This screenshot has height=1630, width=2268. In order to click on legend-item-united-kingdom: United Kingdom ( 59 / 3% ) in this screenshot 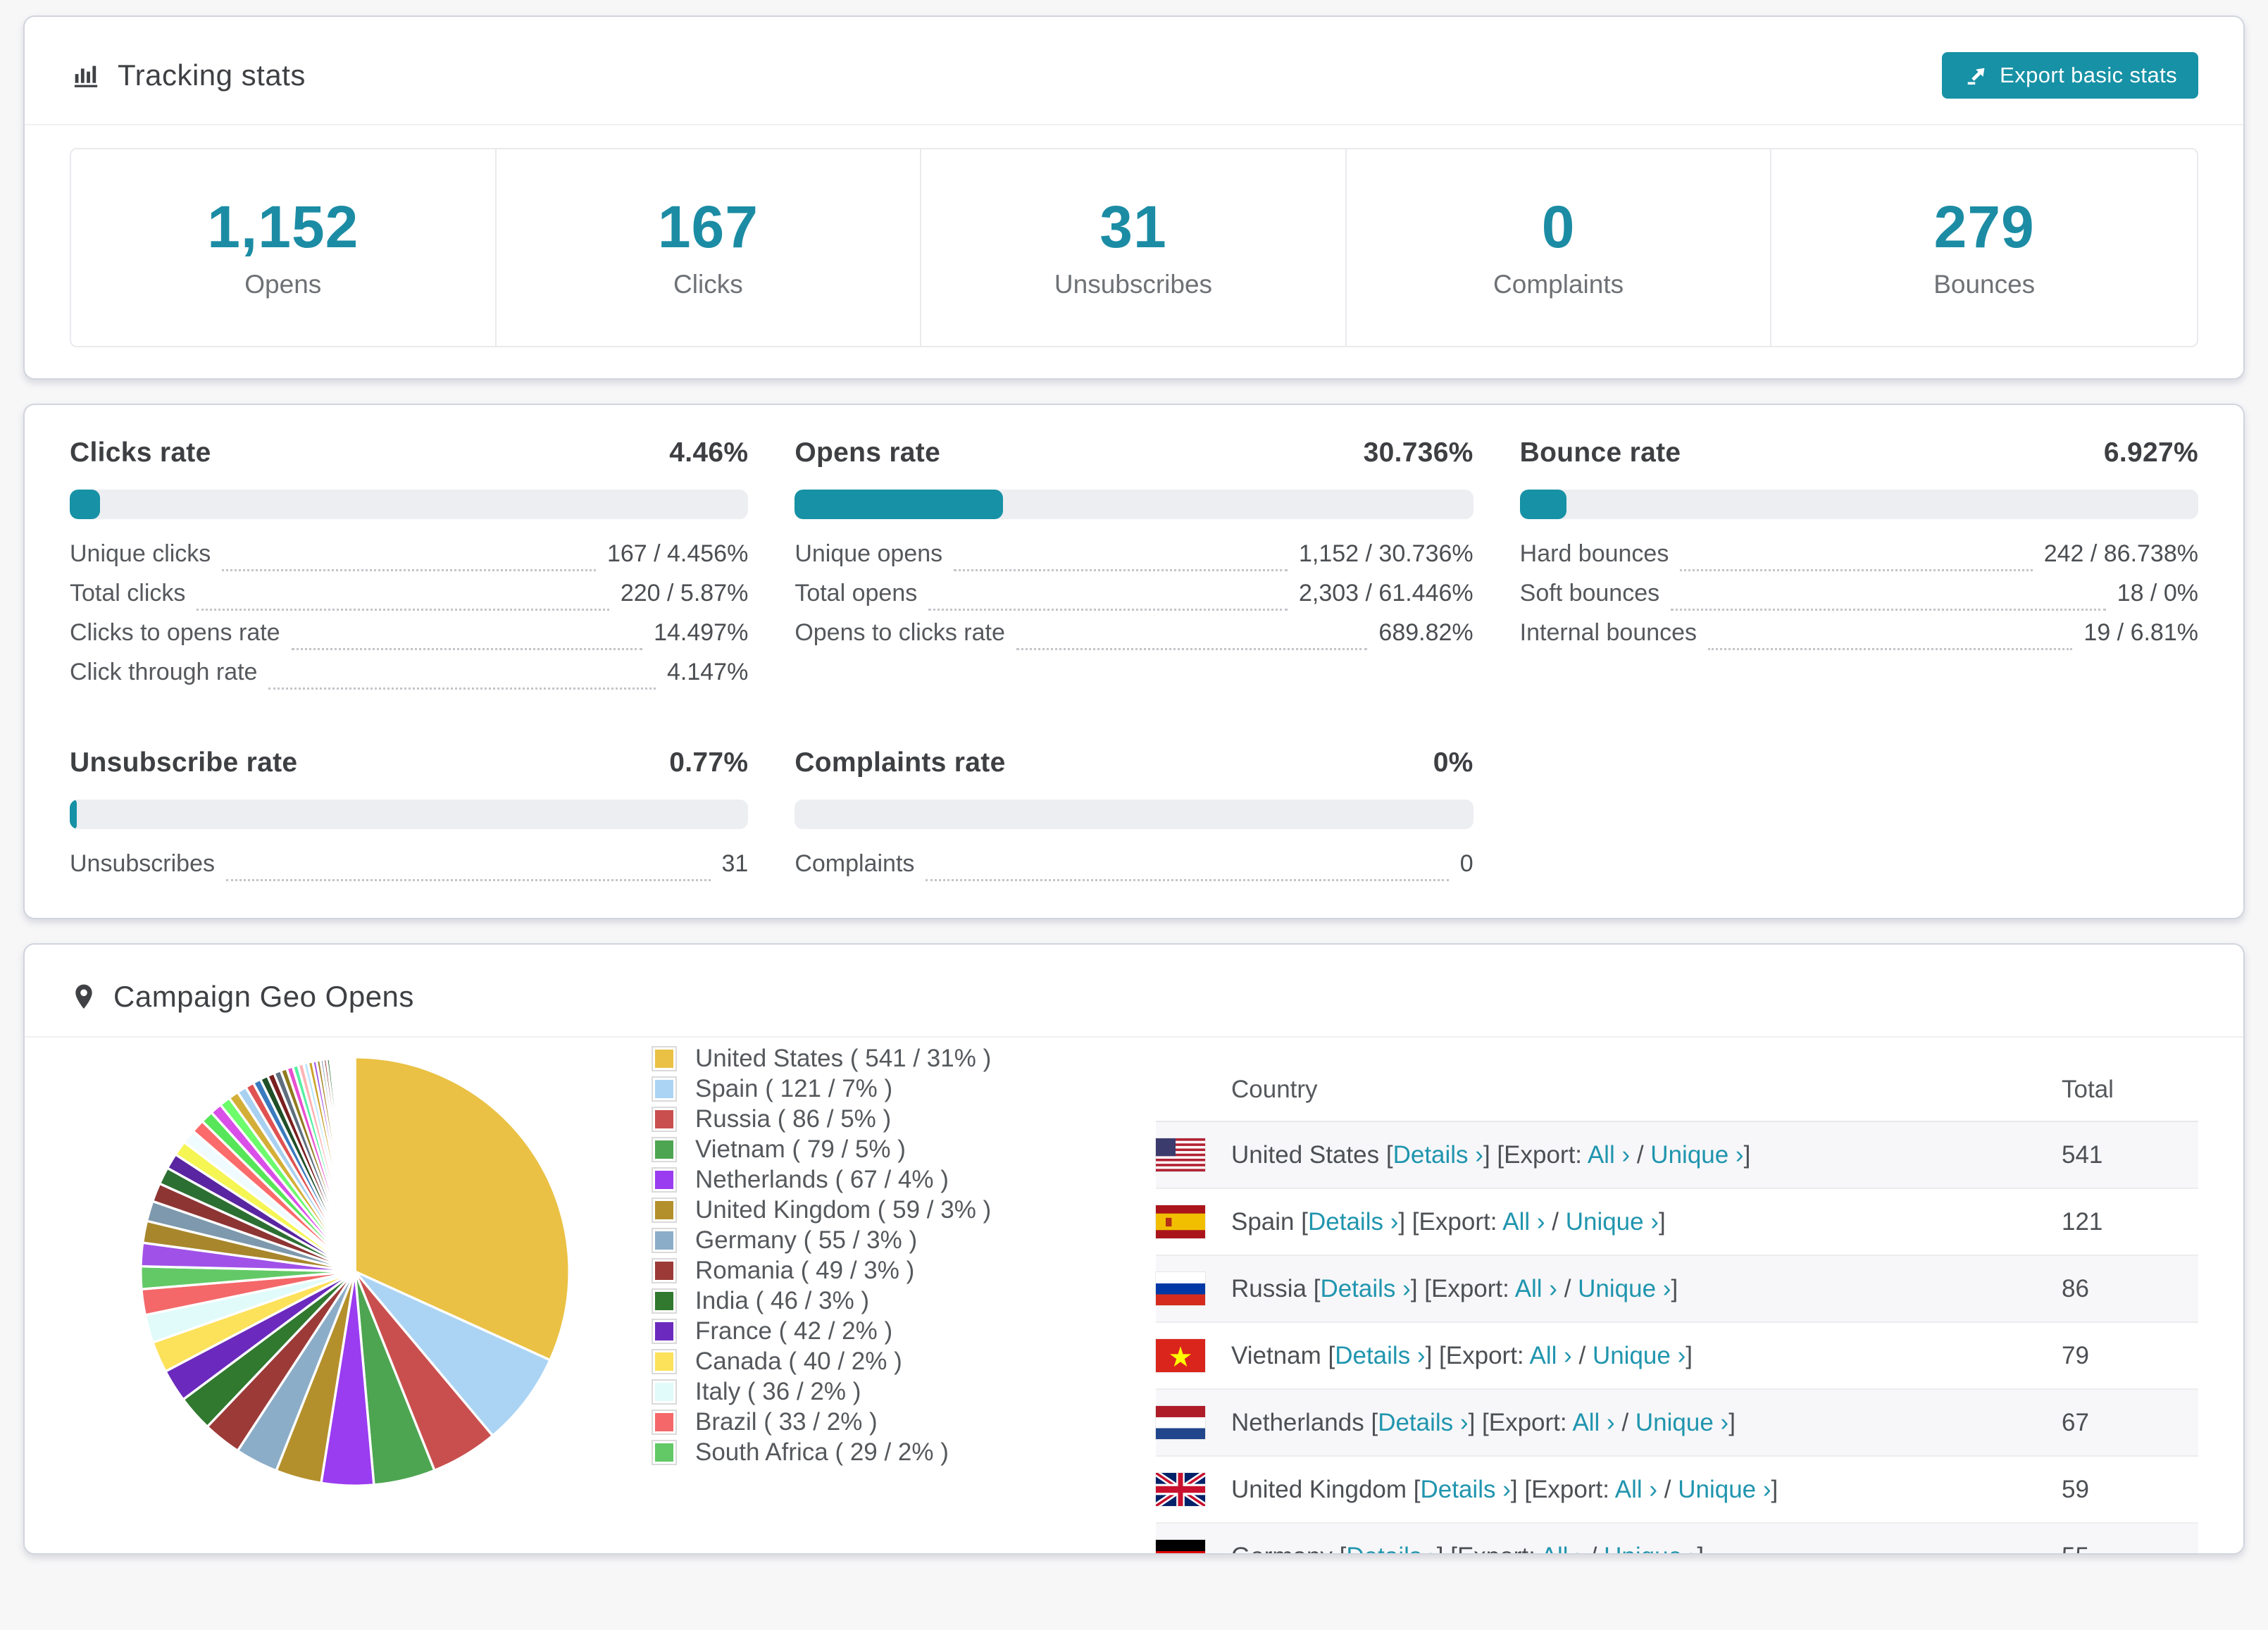, I will do `click(871, 1210)`.